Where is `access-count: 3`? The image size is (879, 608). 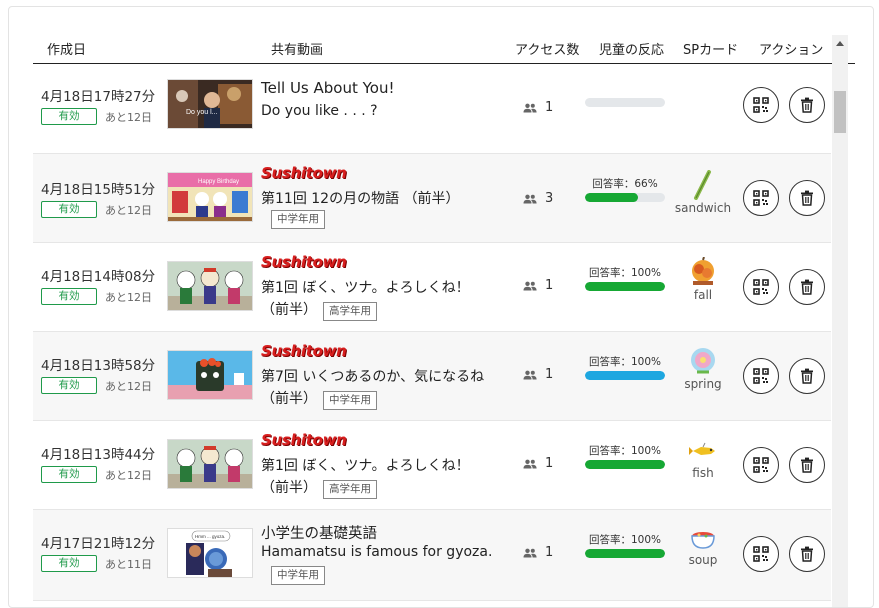
access-count: 3 is located at coordinates (538, 198).